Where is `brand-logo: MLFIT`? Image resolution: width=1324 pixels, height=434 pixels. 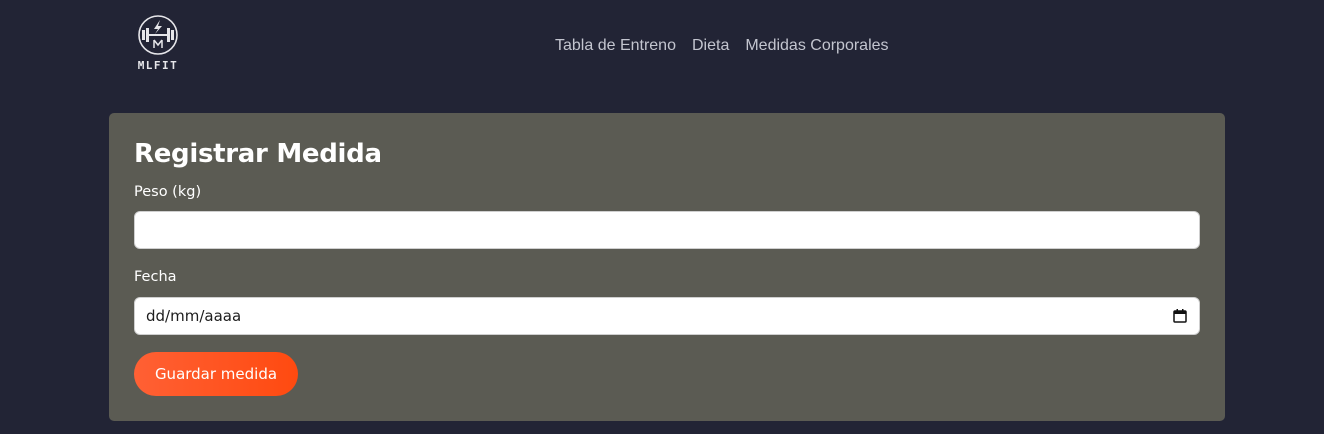
brand-logo: MLFIT is located at coordinates (159, 45).